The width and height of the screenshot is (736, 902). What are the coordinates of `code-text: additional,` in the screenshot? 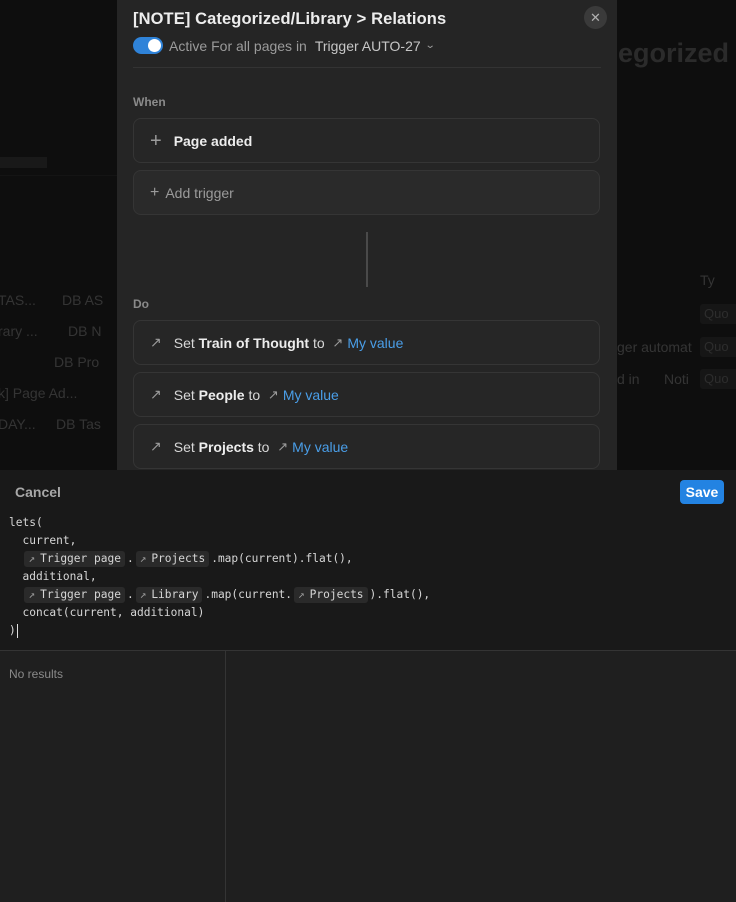 It's located at (53, 576).